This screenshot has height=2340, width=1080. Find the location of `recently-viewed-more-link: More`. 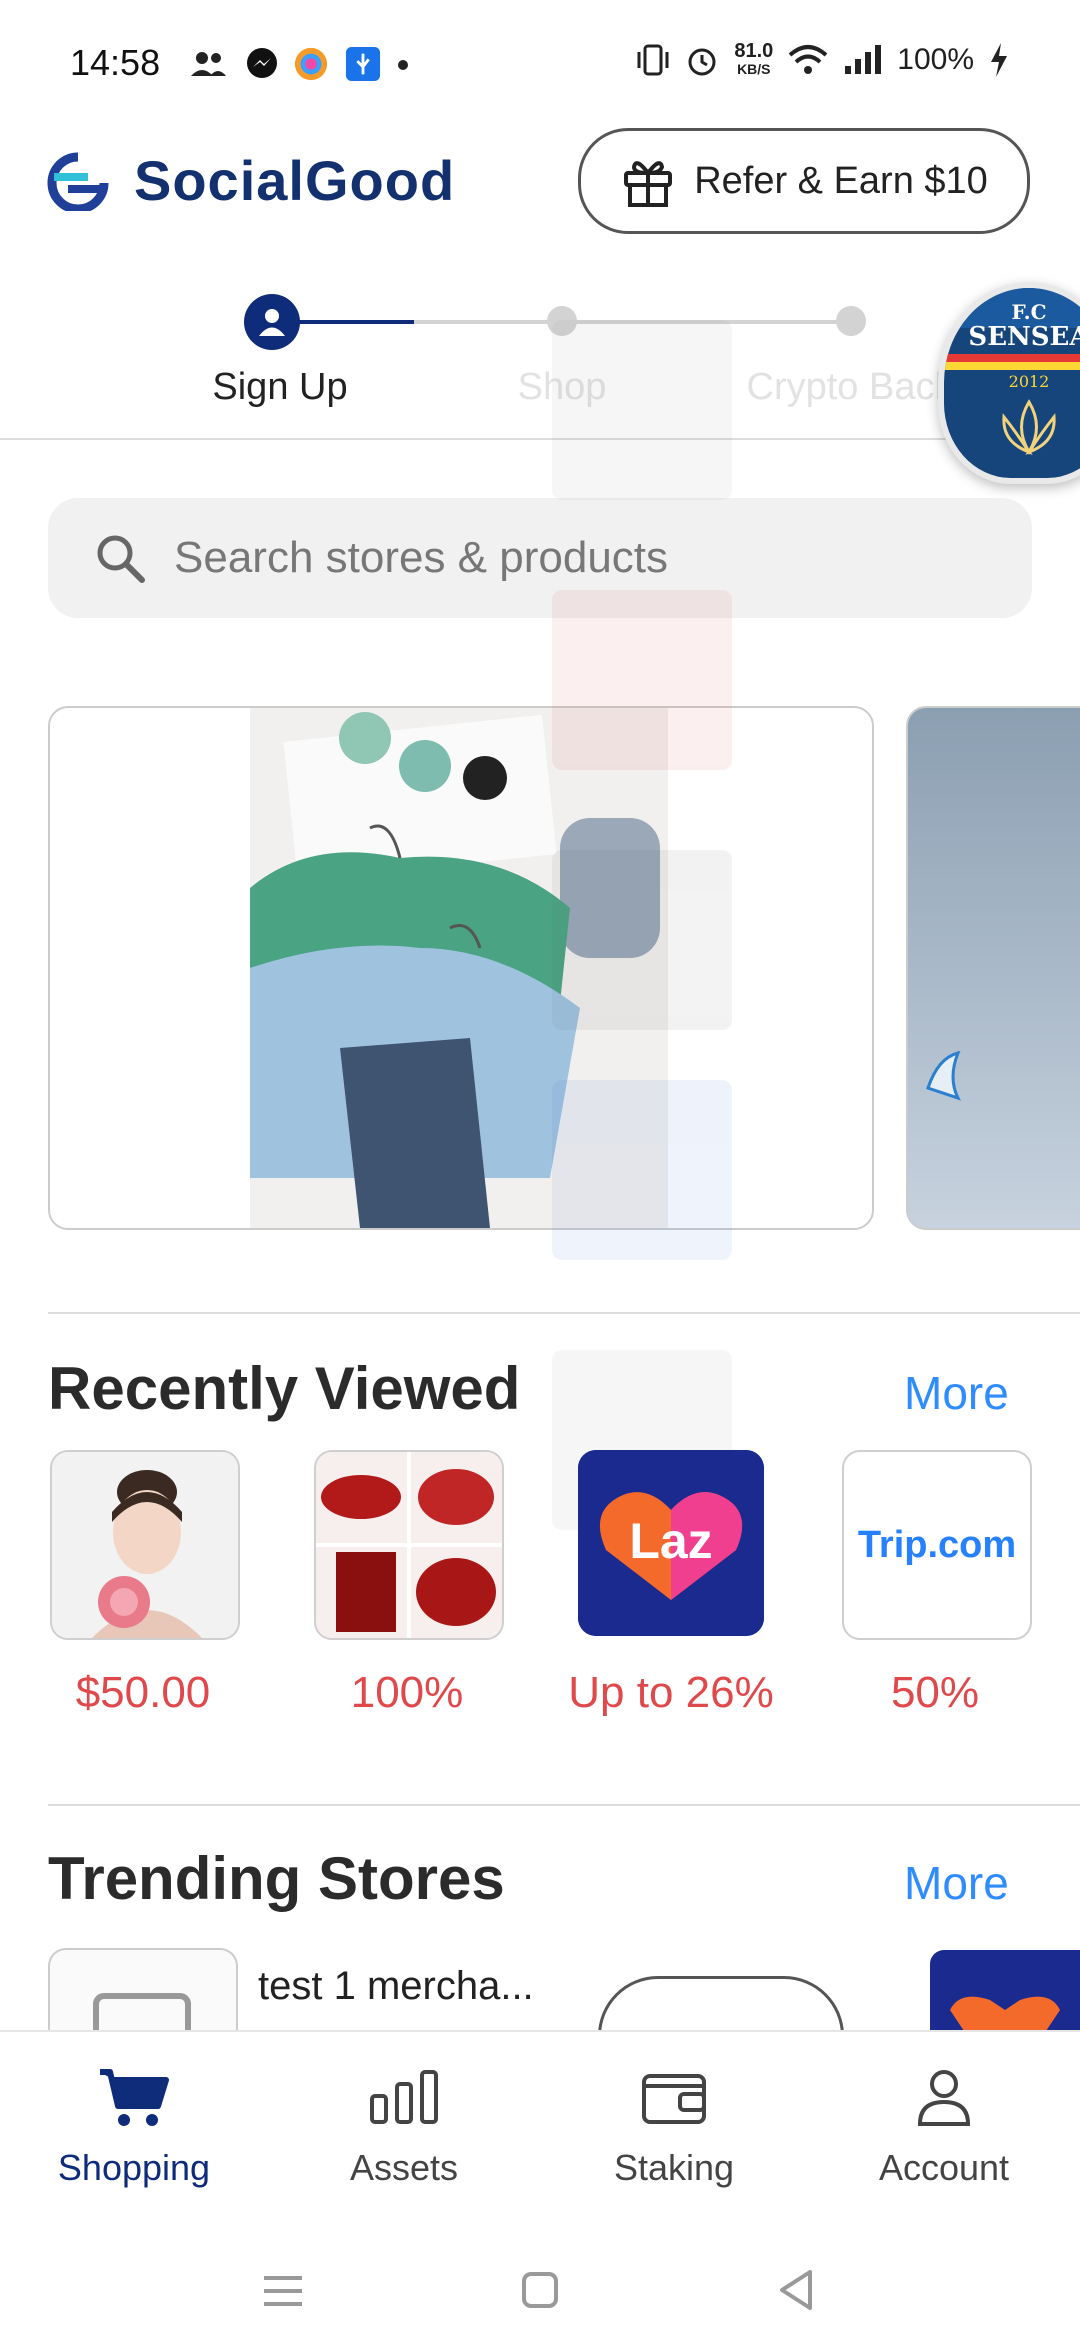

recently-viewed-more-link: More is located at coordinates (956, 1393).